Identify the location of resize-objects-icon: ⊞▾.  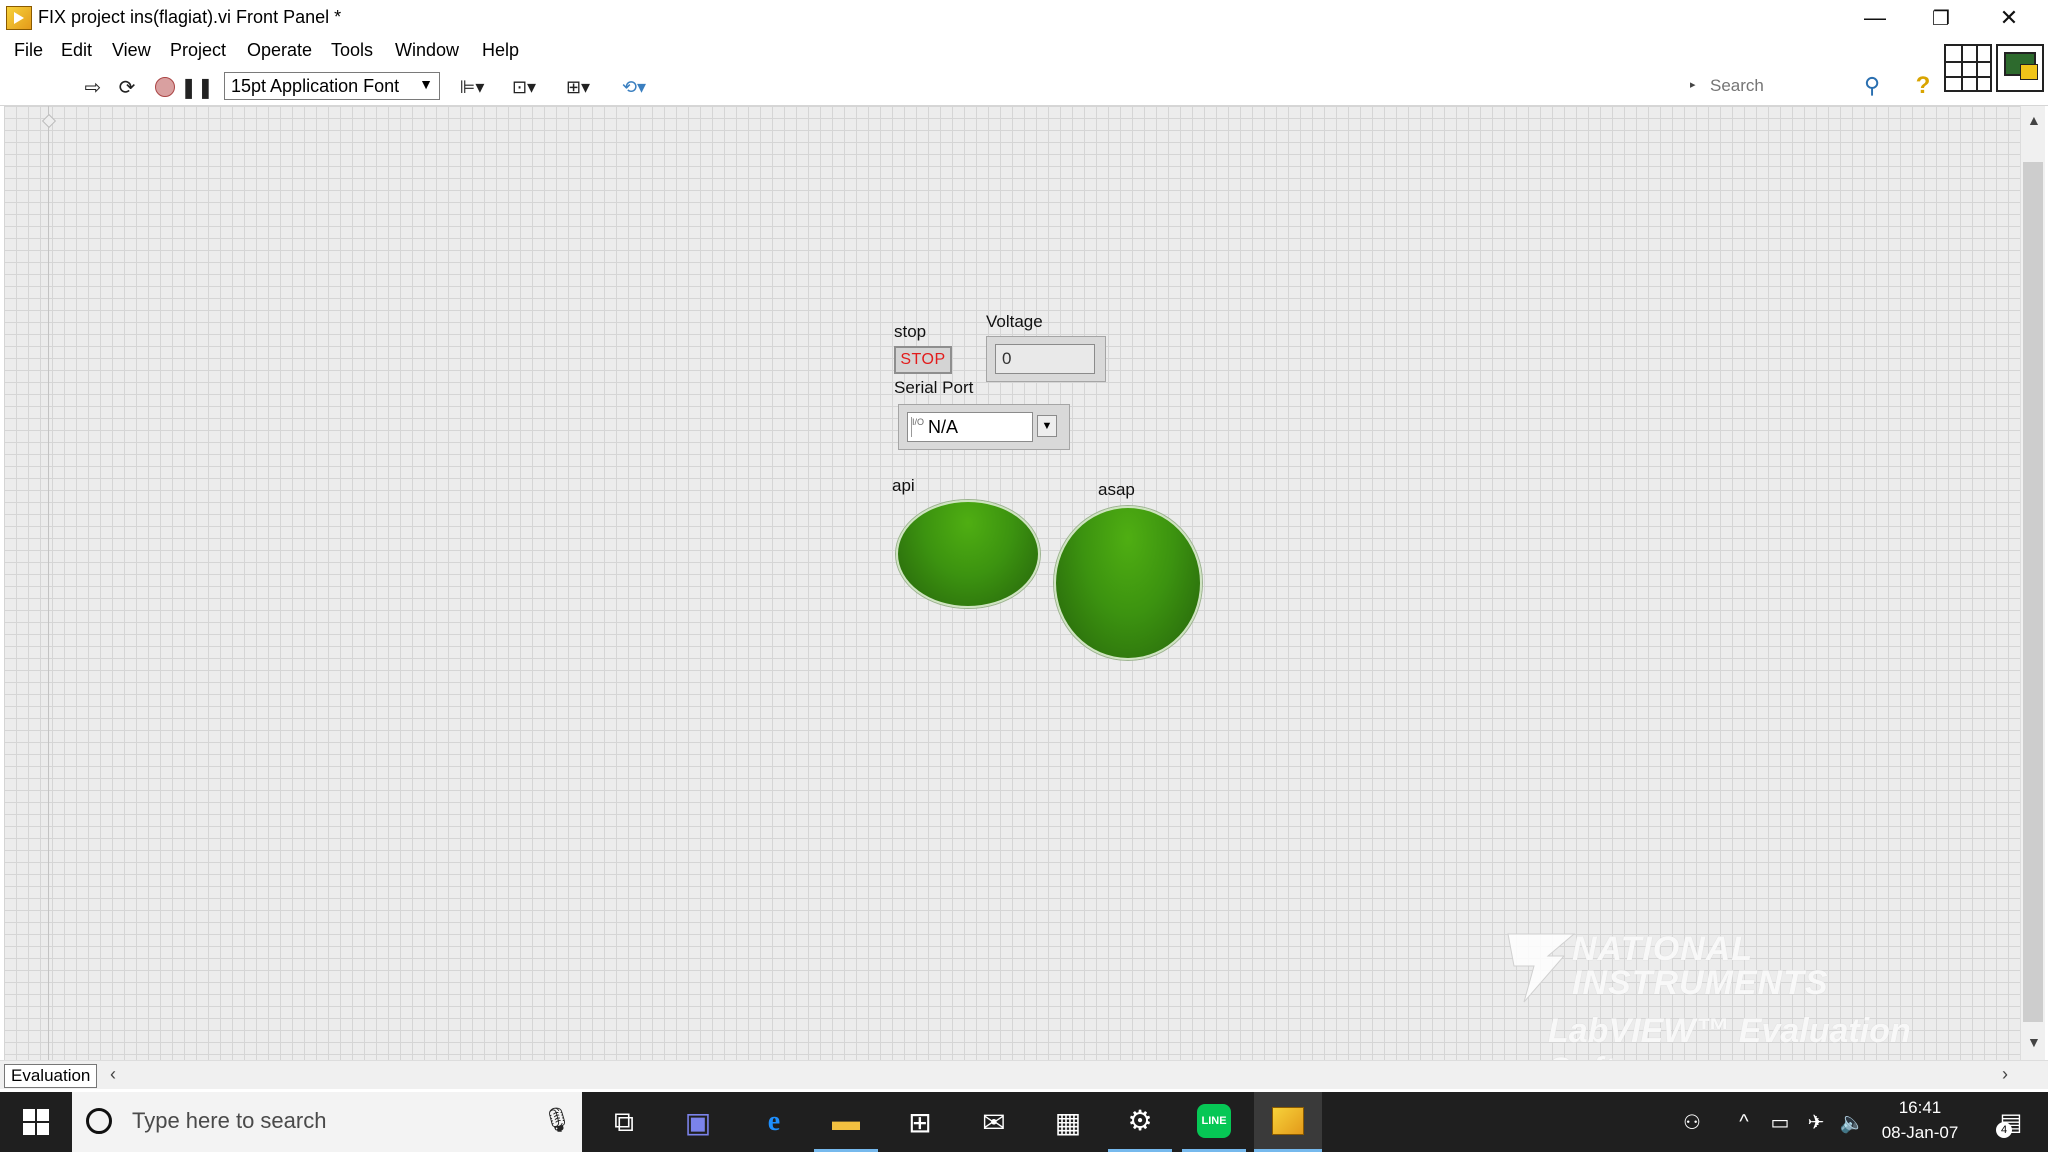
(578, 87).